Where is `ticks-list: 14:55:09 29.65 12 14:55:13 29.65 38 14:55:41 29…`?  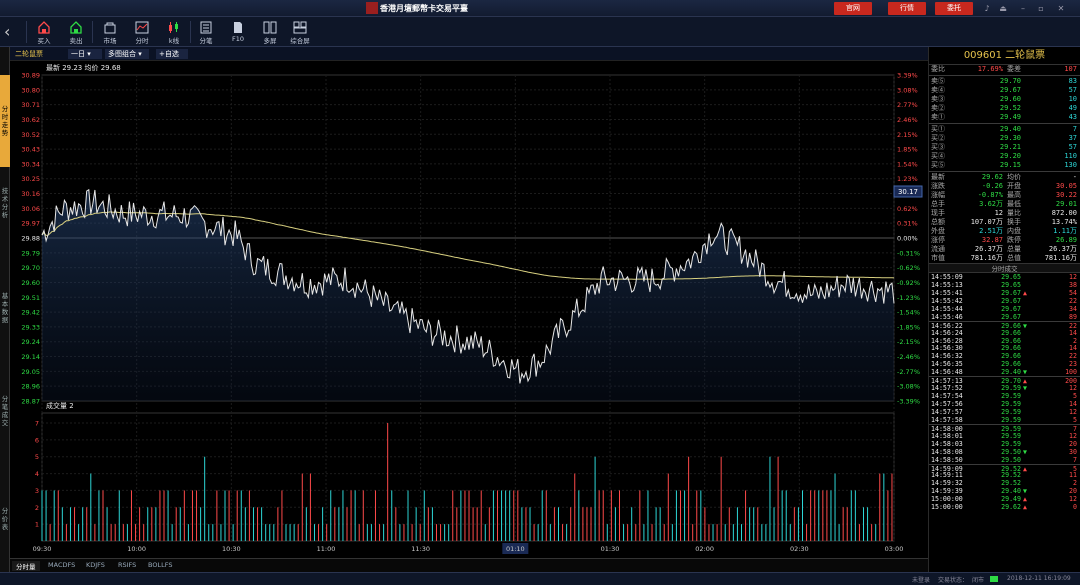
ticks-list: 14:55:09 29.65 12 14:55:13 29.65 38 14:55:41 29… is located at coordinates (1004, 392).